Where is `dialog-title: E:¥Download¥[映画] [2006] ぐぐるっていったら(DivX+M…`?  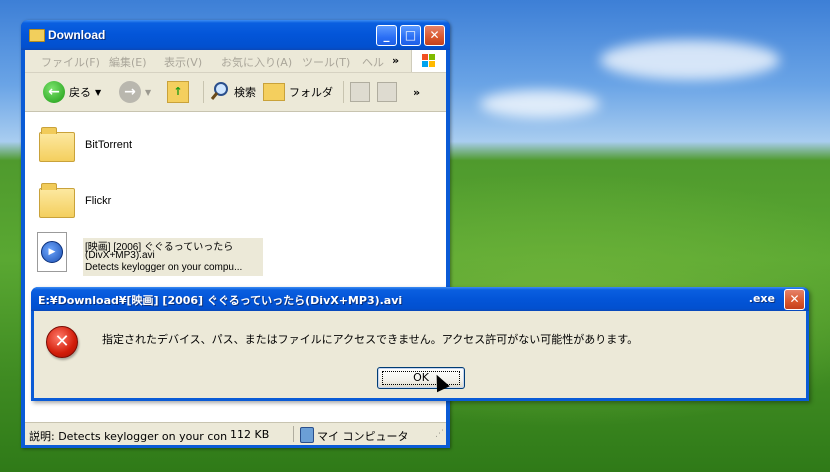 dialog-title: E:¥Download¥[映画] [2006] ぐぐるっていったら(DivX+M… is located at coordinates (220, 300).